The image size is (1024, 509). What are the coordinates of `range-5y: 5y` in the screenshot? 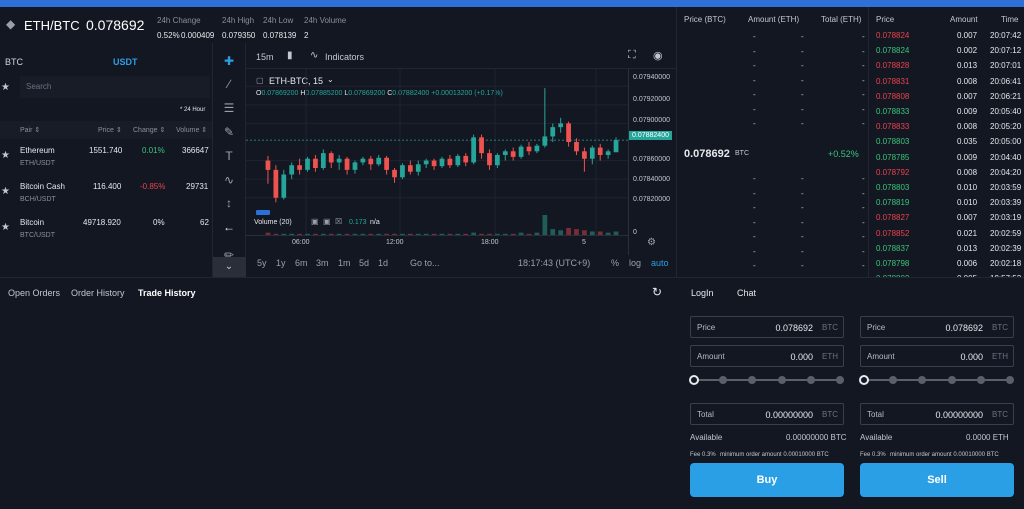 It's located at (262, 263).